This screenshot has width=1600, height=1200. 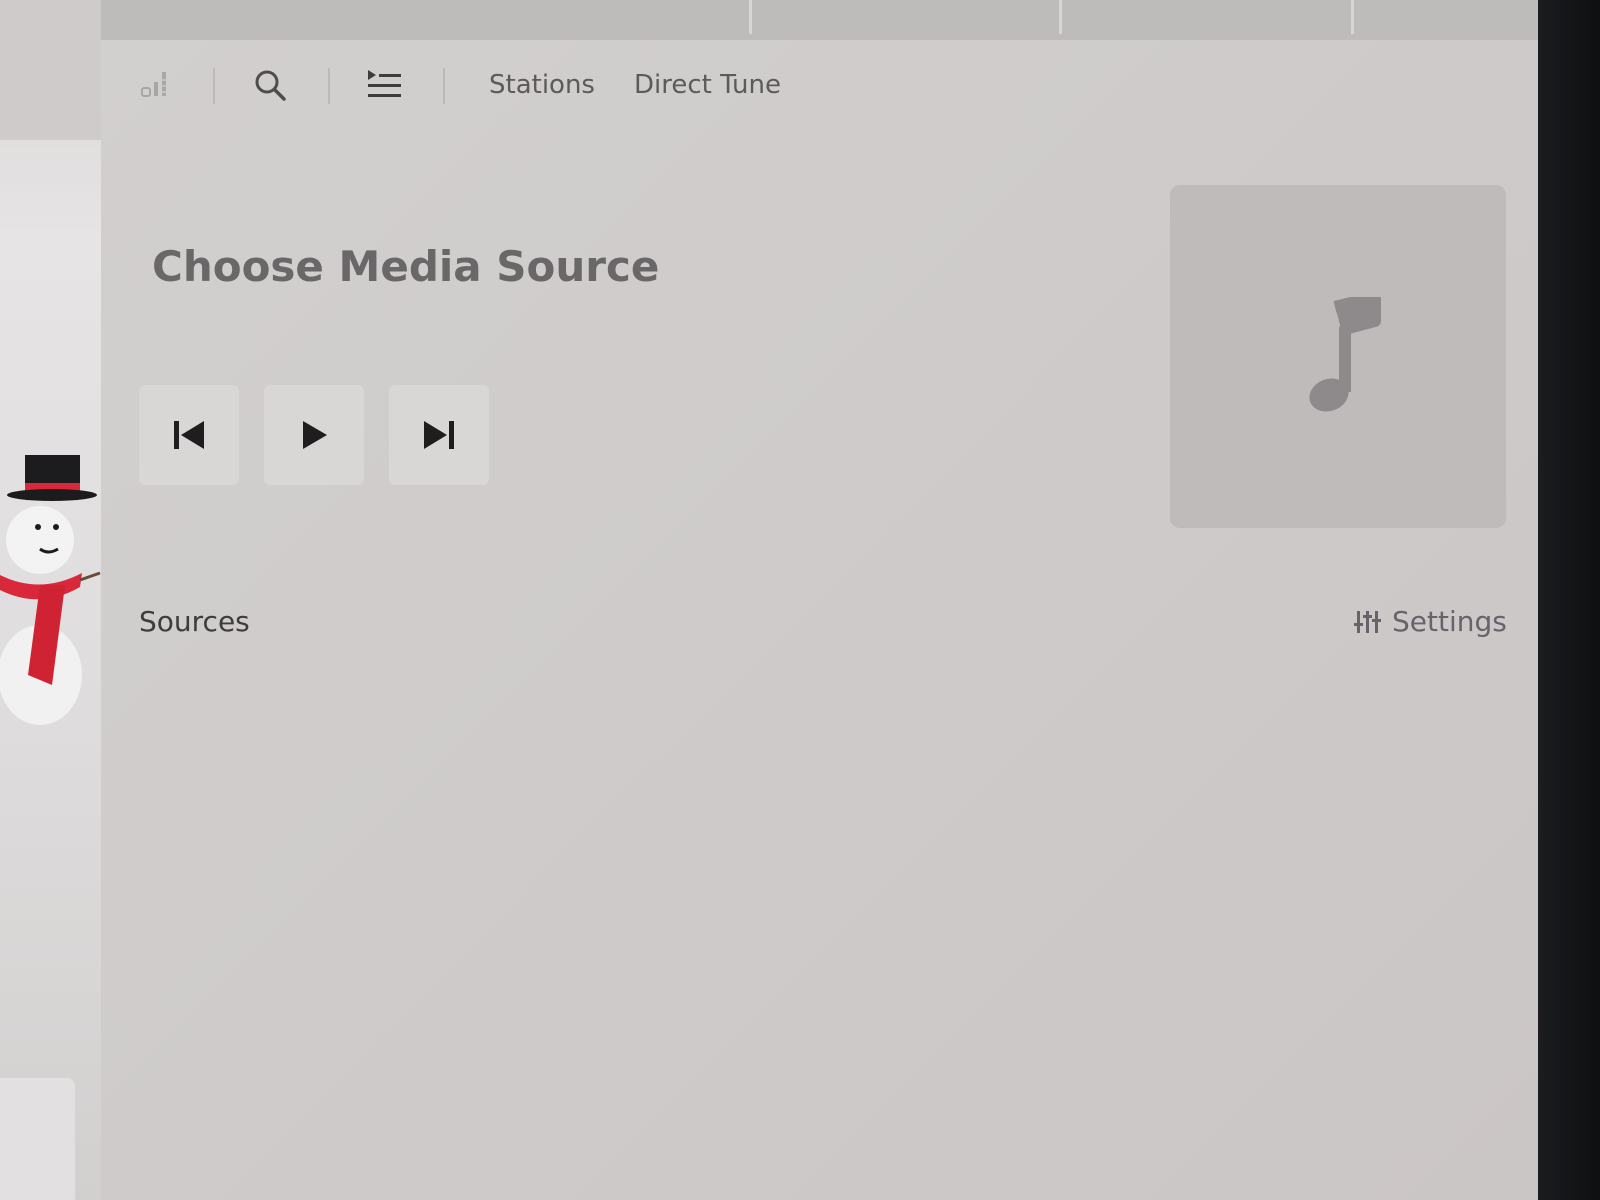 I want to click on page-title: Choose Media Source, so click(x=406, y=266).